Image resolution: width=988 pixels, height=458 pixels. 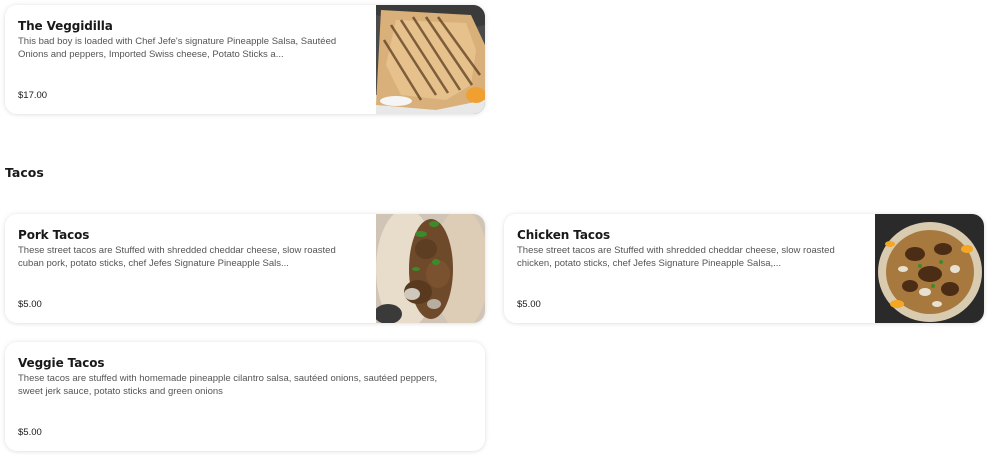 I want to click on section-title-tacos: Tacos, so click(x=24, y=172).